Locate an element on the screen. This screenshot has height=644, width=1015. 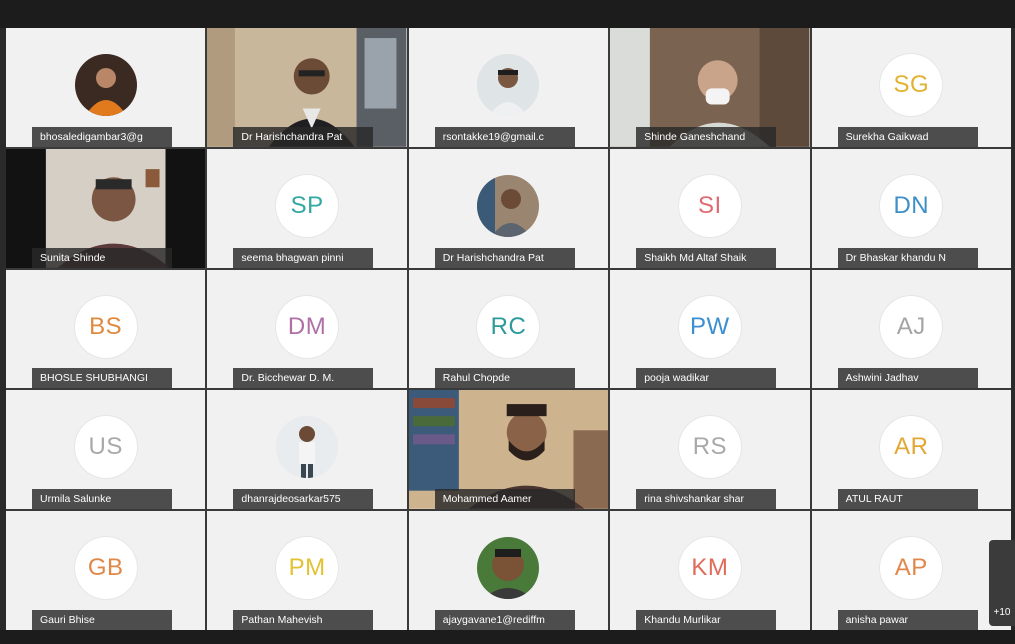
avatar: PM is located at coordinates (307, 568).